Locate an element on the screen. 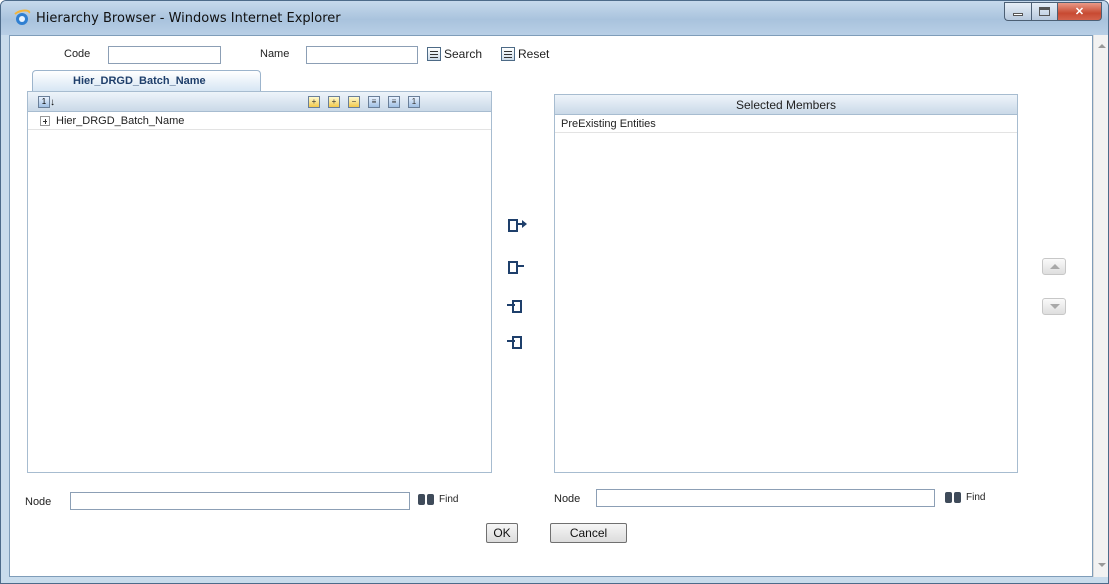 The width and height of the screenshot is (1109, 584). move-up-icon is located at coordinates (1055, 266).